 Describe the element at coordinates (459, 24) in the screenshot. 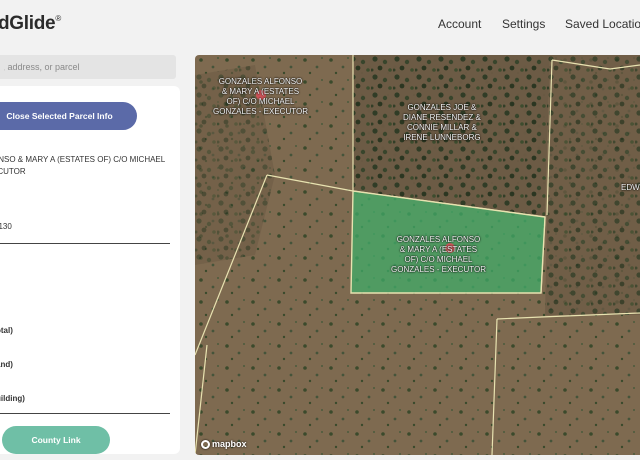

I see `nav-account-link: Account` at that location.